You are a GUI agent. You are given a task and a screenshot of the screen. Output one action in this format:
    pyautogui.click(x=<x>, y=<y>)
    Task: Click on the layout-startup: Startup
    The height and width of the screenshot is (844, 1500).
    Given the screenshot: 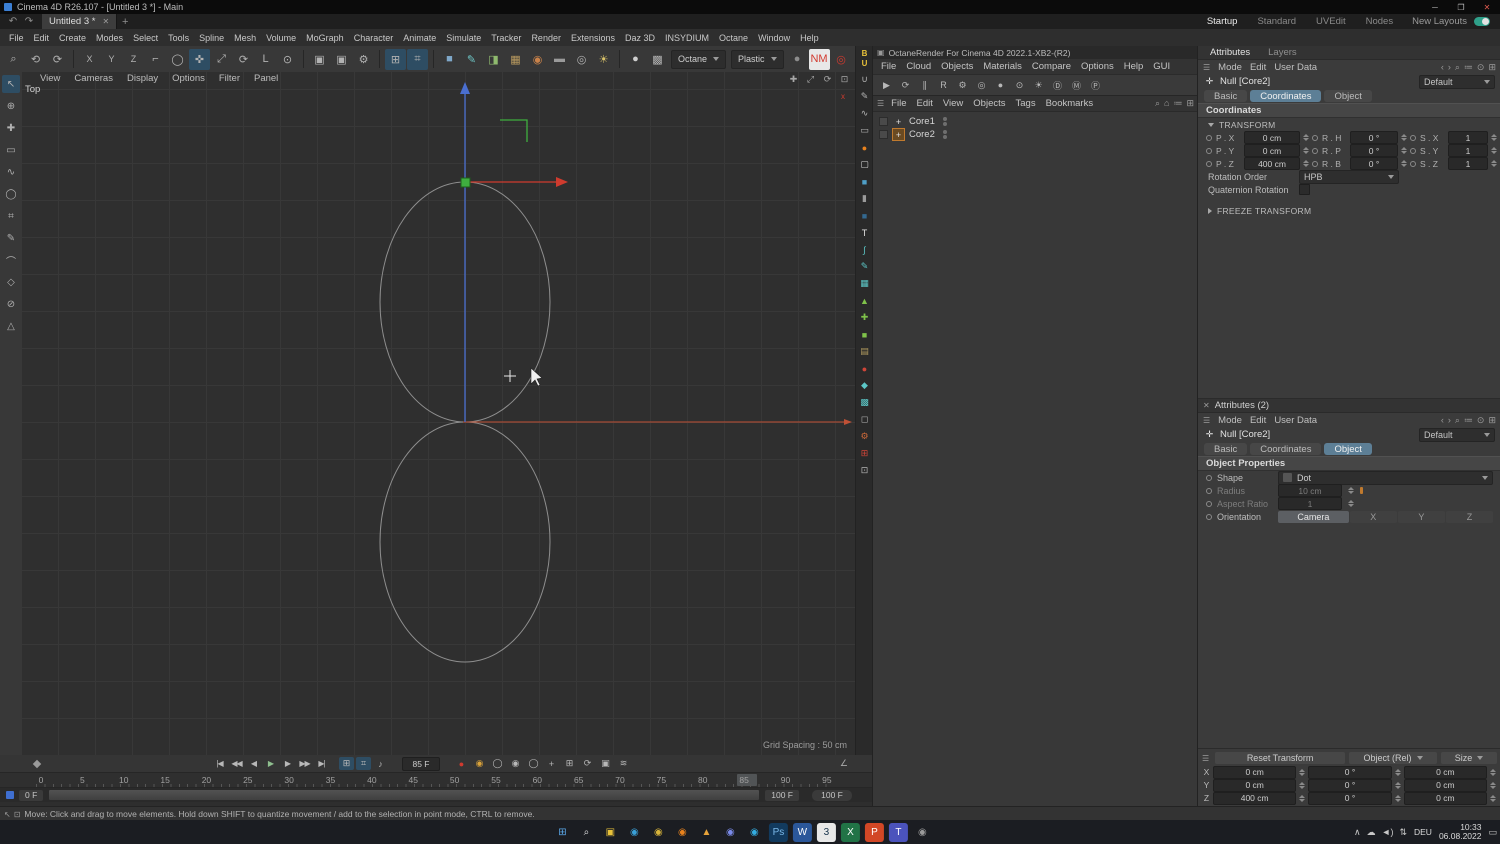 What is the action you would take?
    pyautogui.click(x=1222, y=21)
    